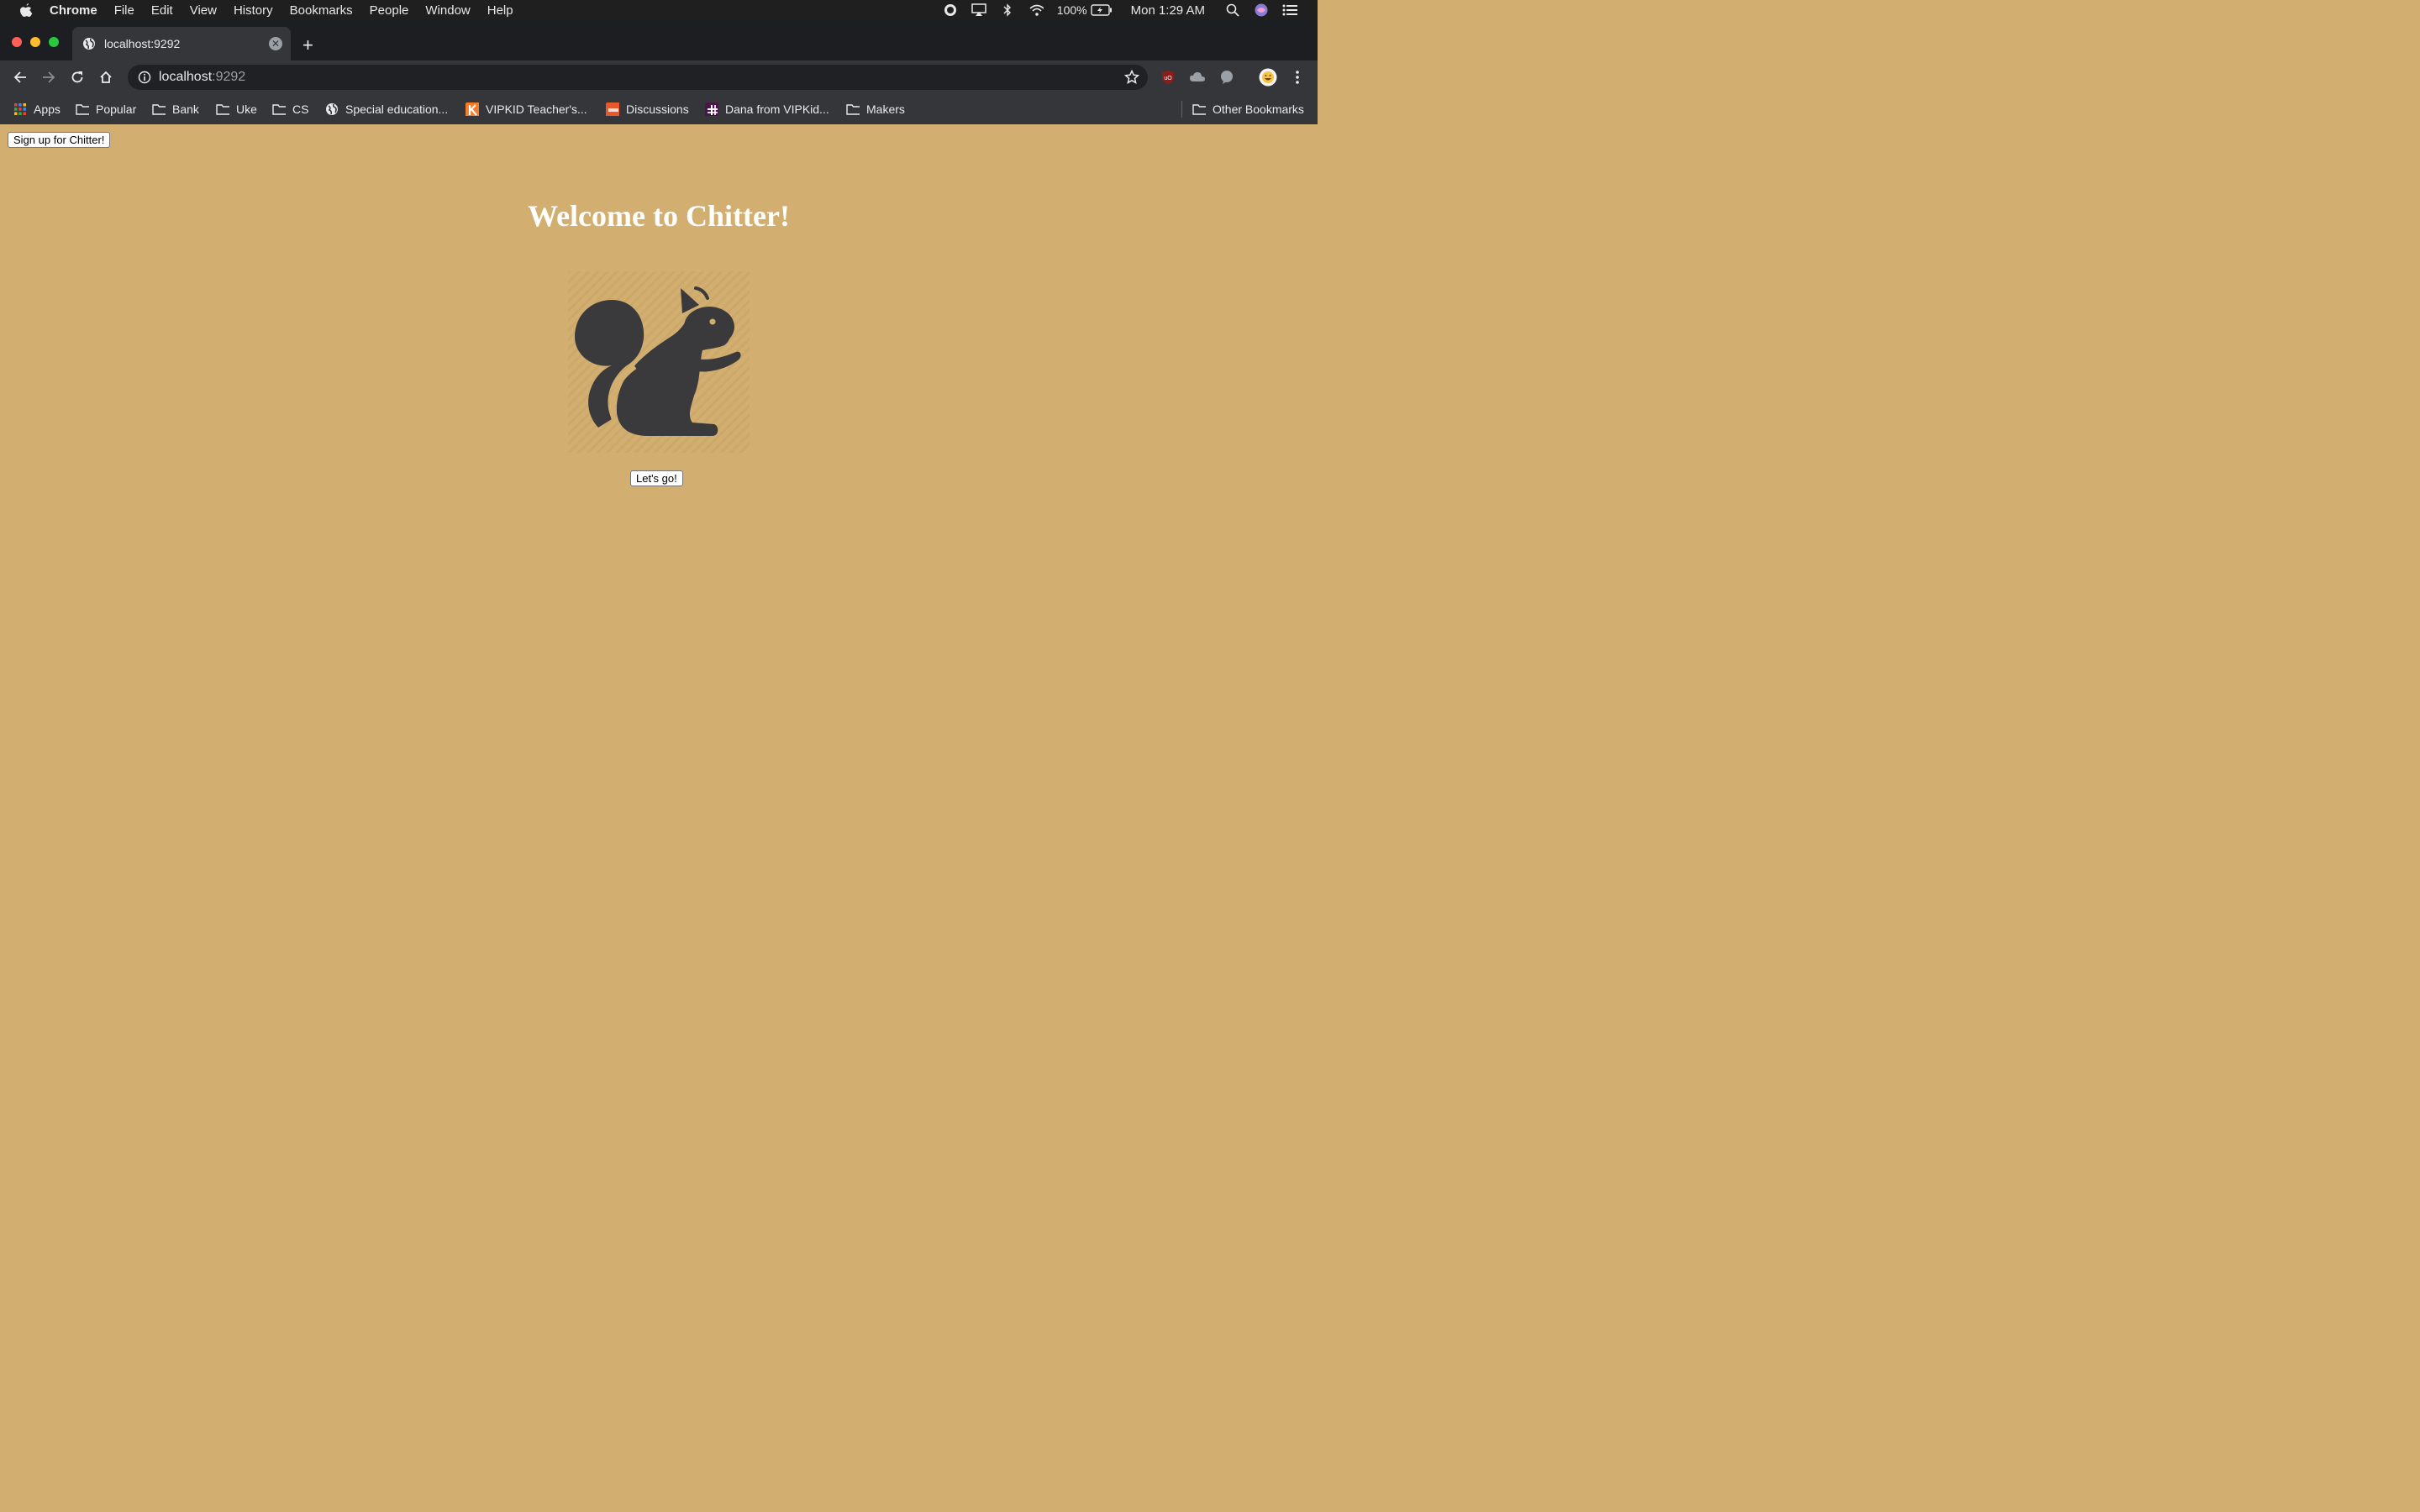 The height and width of the screenshot is (1512, 2420). Describe the element at coordinates (26, 10) in the screenshot. I see `apple-menu-icon` at that location.